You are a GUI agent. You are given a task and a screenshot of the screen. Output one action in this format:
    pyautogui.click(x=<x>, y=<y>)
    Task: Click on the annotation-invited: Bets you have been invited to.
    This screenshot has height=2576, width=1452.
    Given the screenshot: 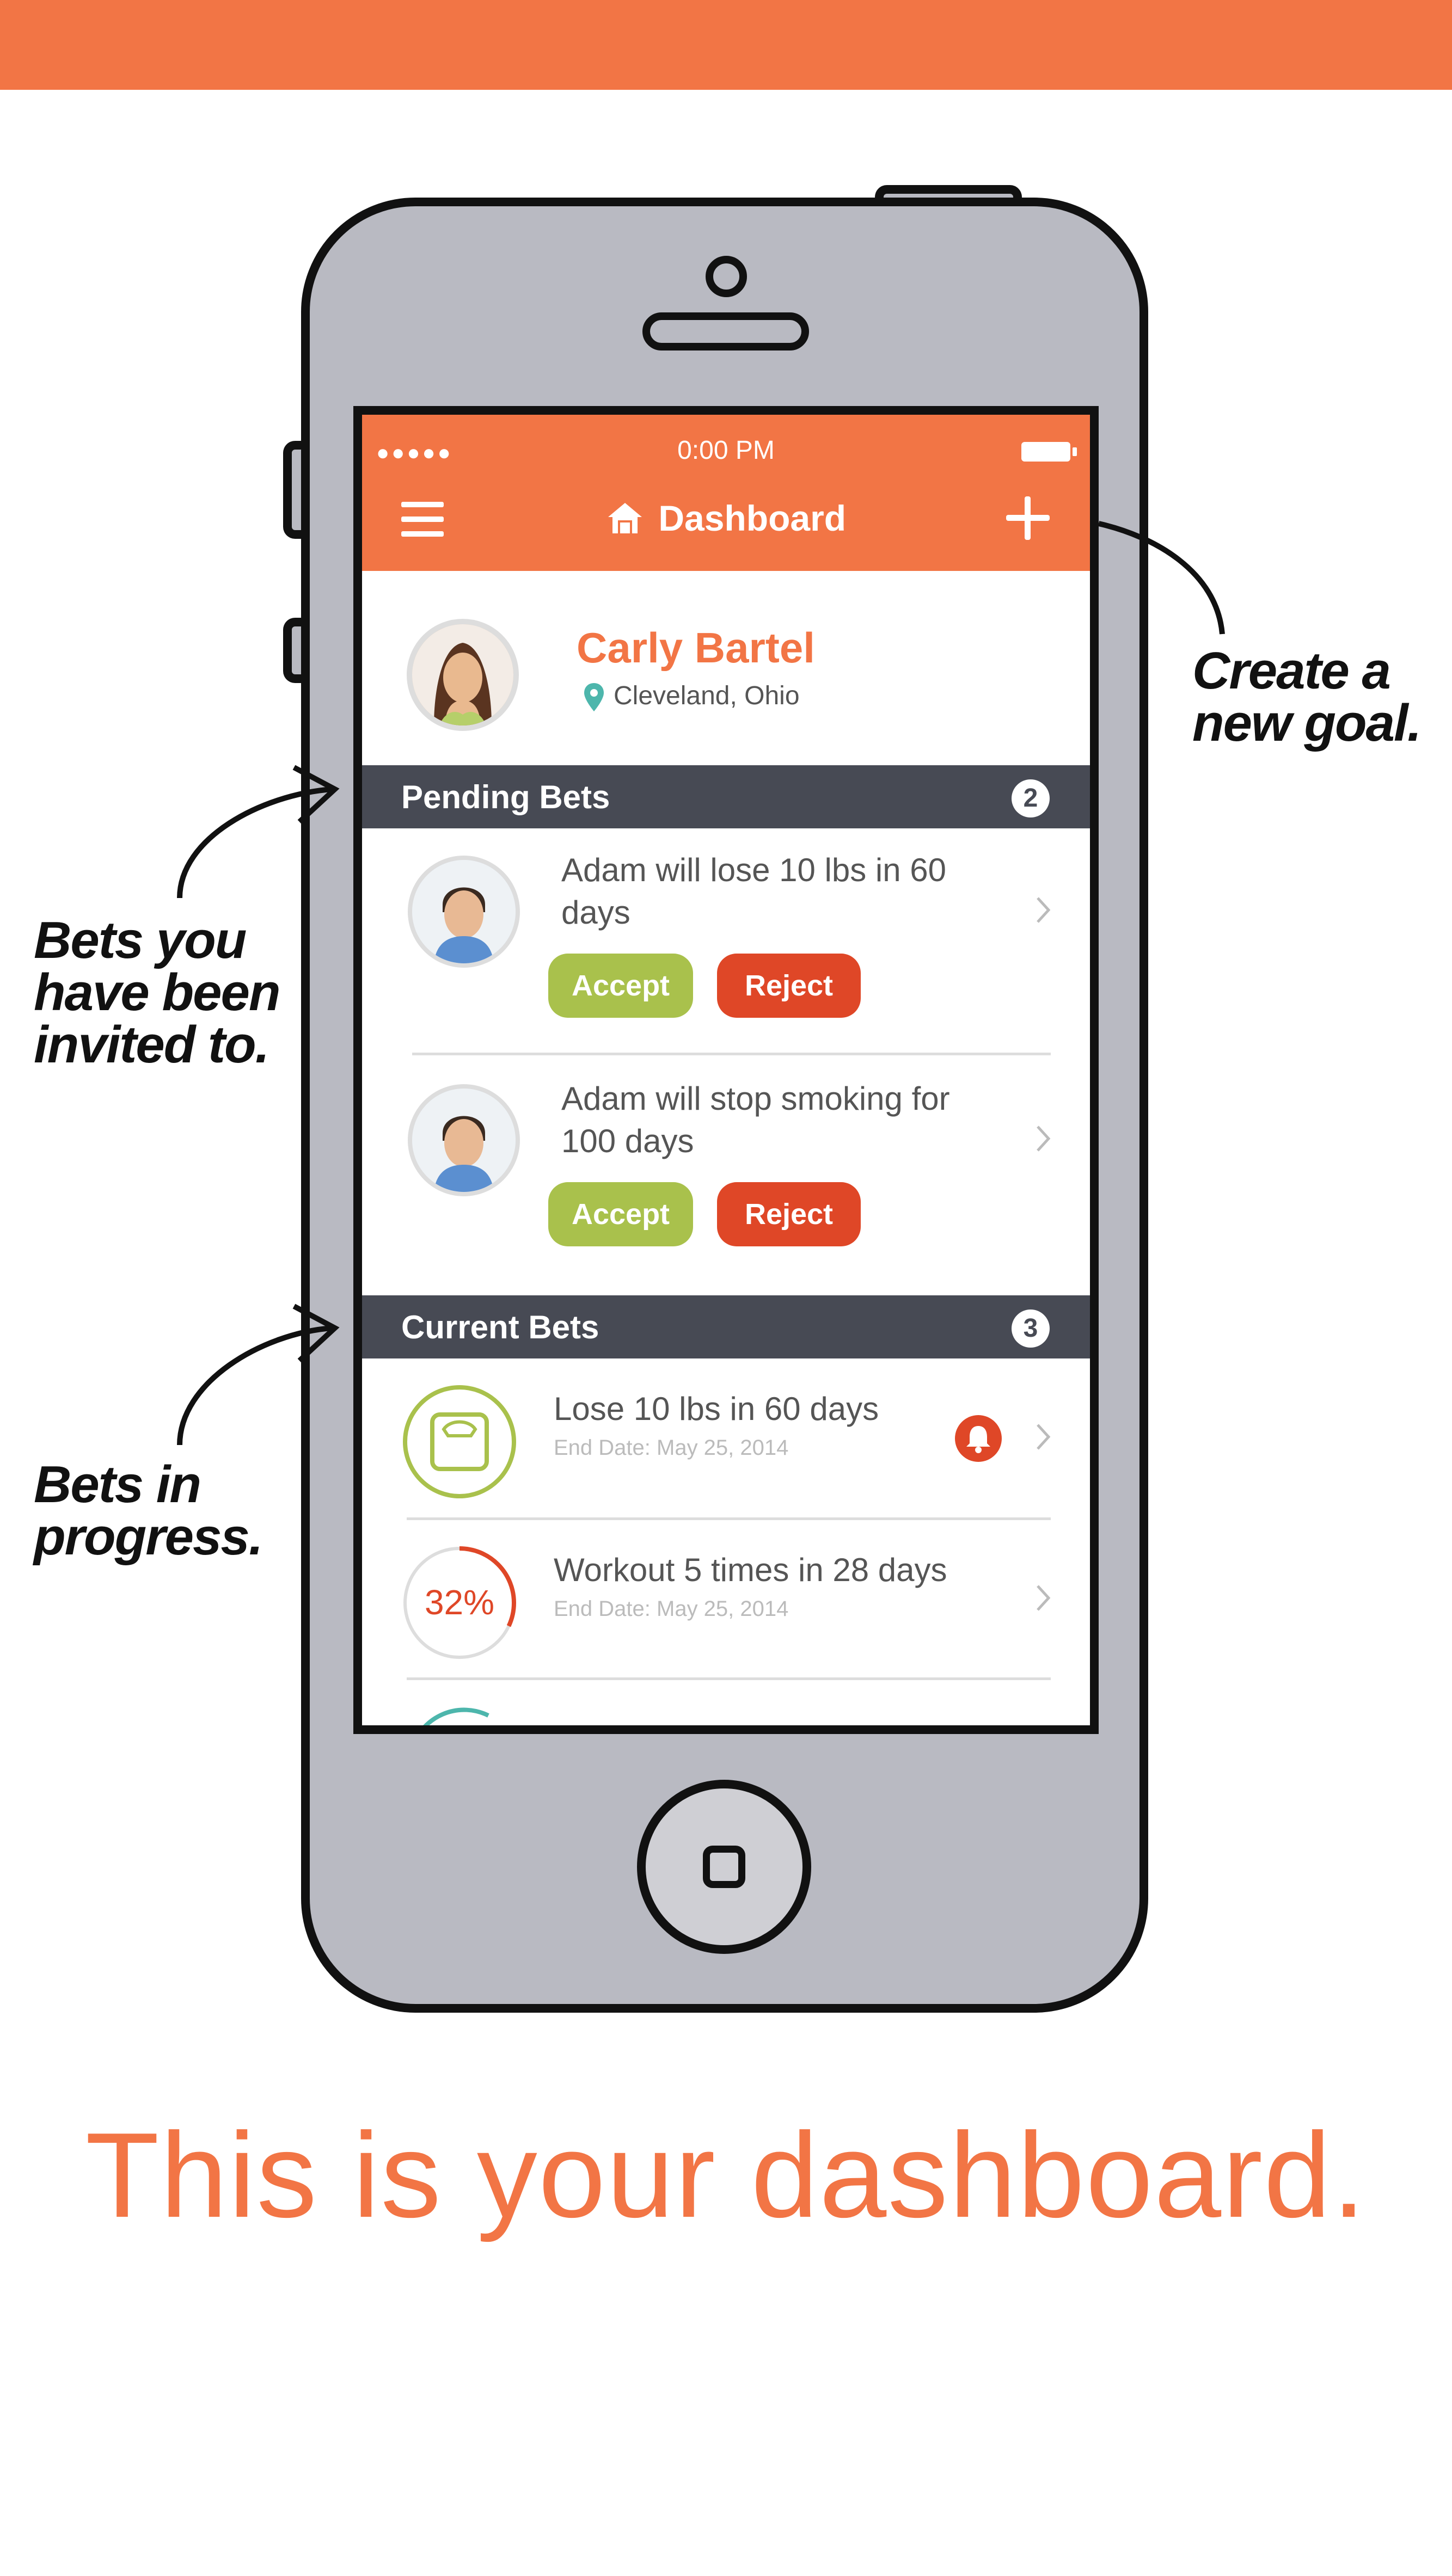 What is the action you would take?
    pyautogui.click(x=157, y=992)
    